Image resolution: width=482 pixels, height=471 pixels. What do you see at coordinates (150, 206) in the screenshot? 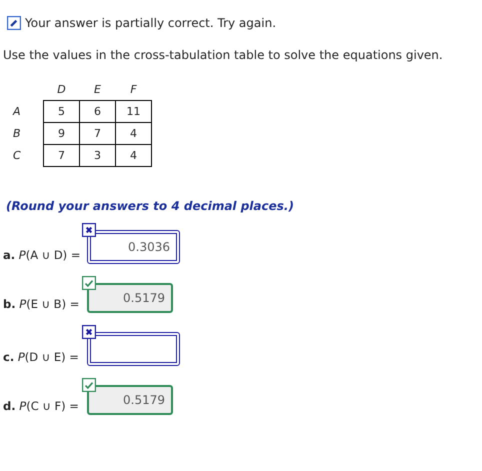
I see `rounding-note: (Round your answers to 4 decimal places.)` at bounding box center [150, 206].